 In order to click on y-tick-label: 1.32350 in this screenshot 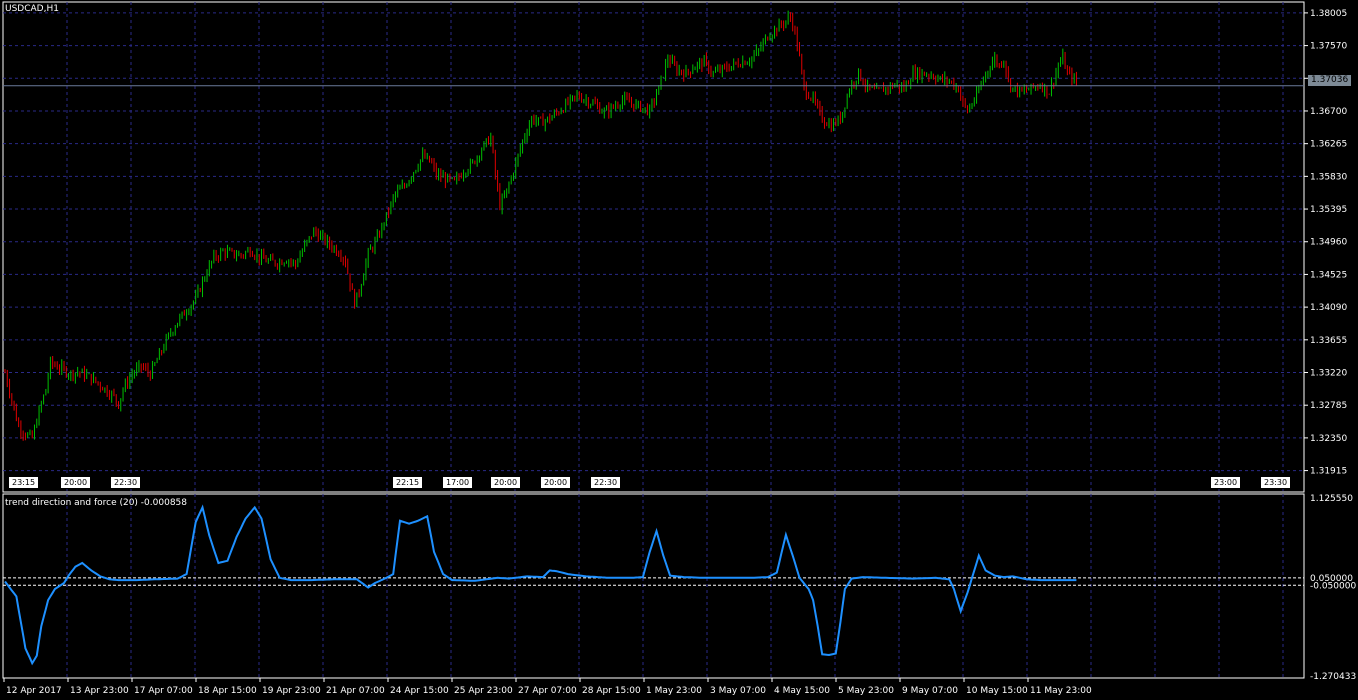, I will do `click(1328, 439)`.